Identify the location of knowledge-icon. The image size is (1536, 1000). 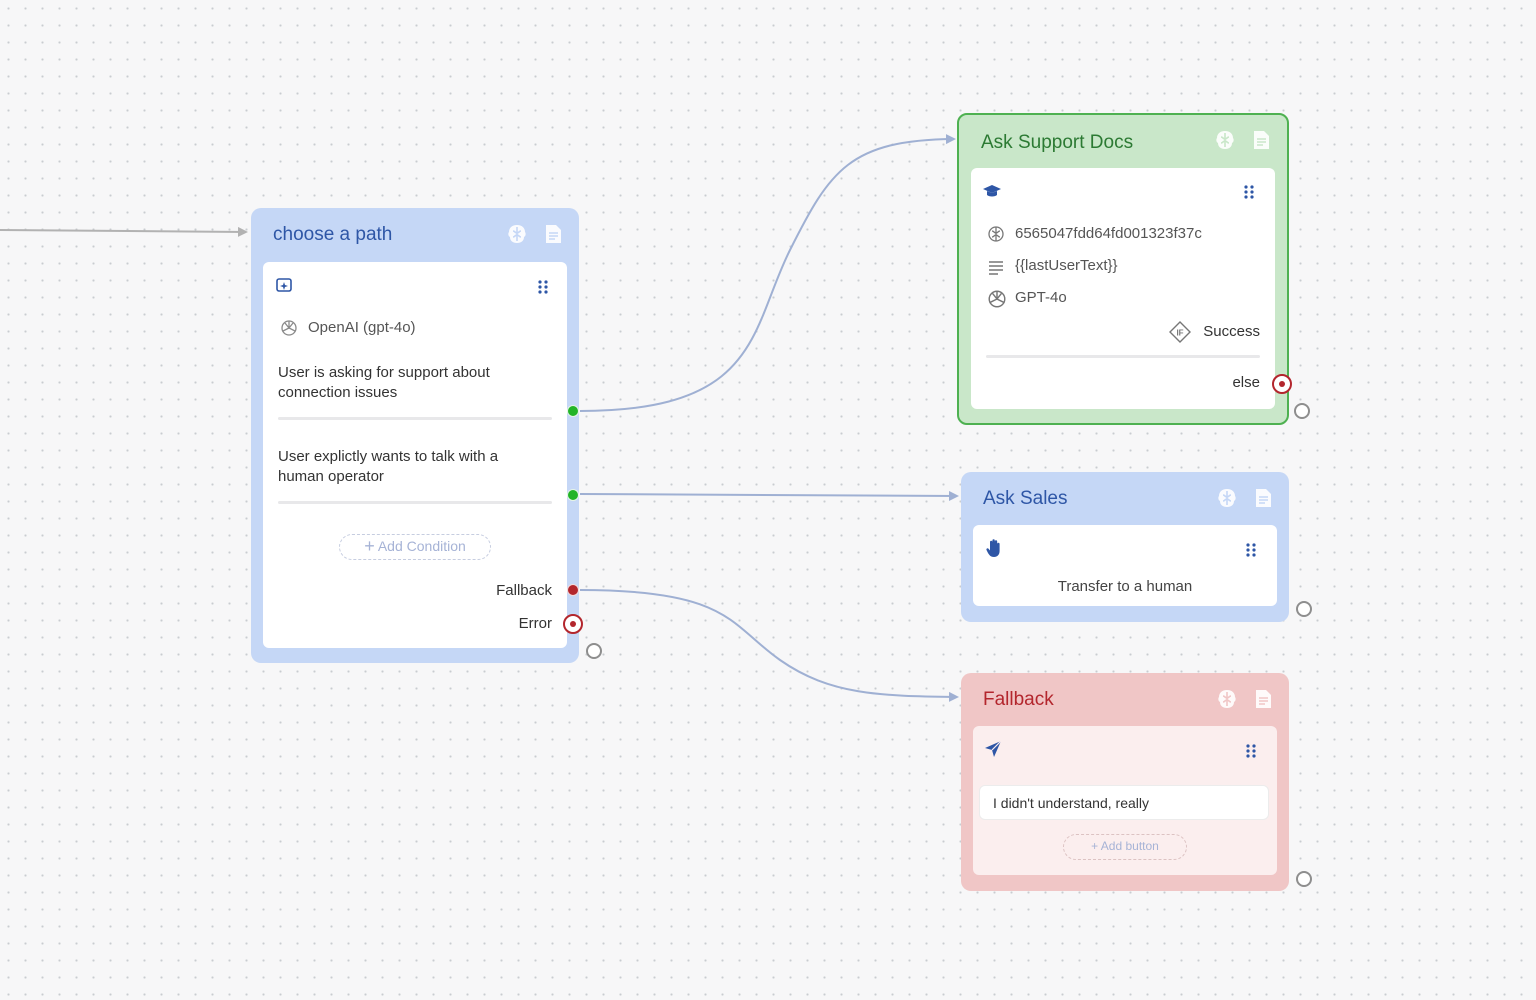
(996, 234).